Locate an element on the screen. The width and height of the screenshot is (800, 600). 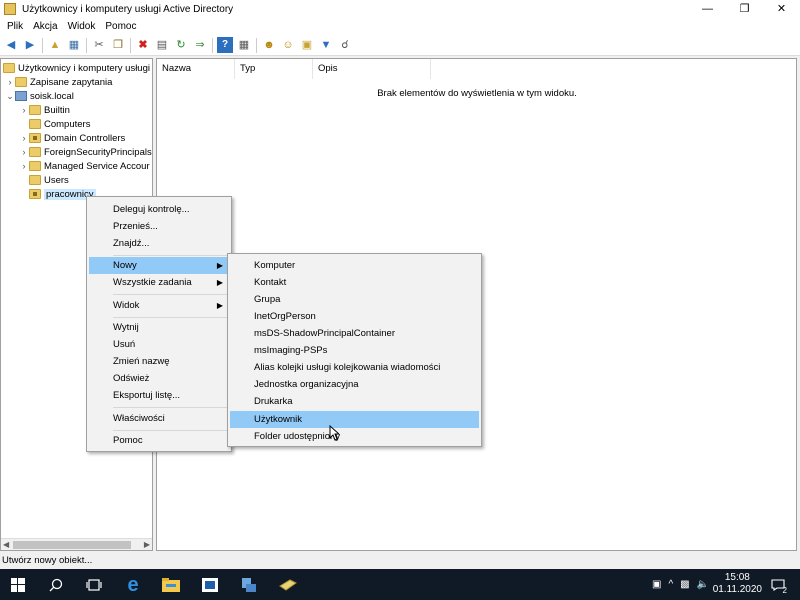
submenu-item-organizational-unit: Jednostka organizacyjna is located at coordinates (354, 384).